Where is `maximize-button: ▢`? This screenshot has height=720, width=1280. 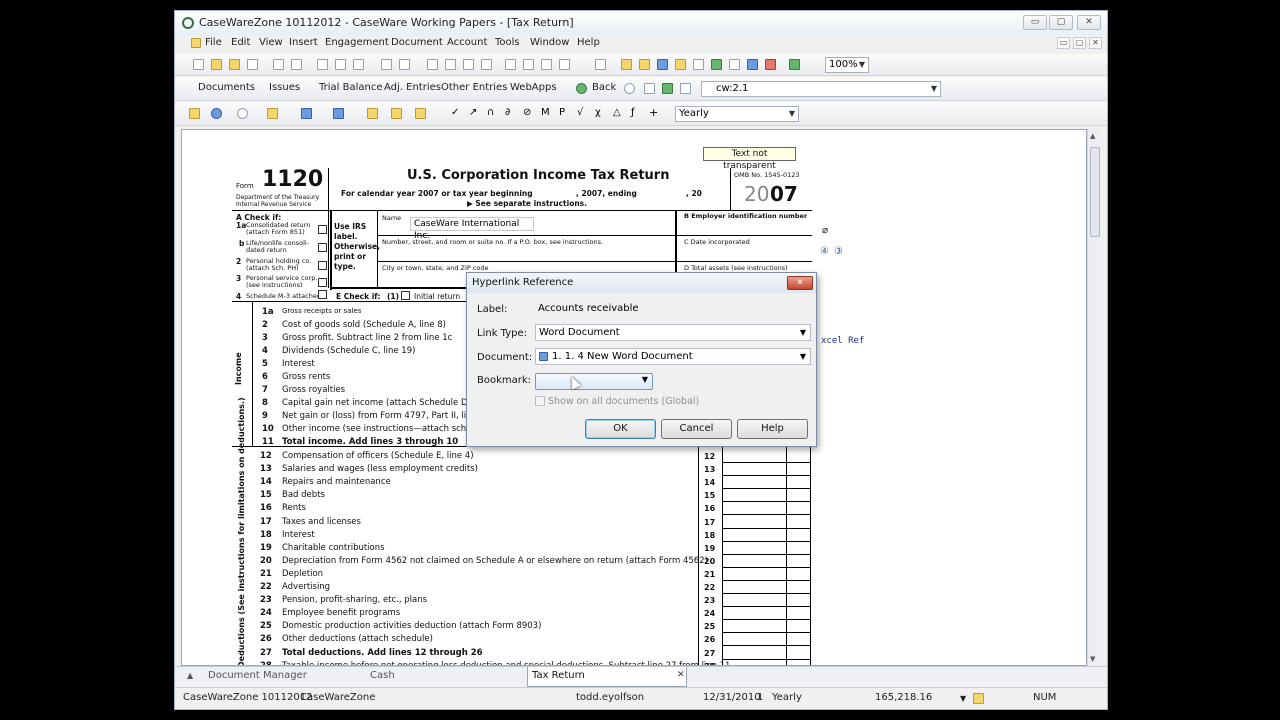 maximize-button: ▢ is located at coordinates (1061, 22).